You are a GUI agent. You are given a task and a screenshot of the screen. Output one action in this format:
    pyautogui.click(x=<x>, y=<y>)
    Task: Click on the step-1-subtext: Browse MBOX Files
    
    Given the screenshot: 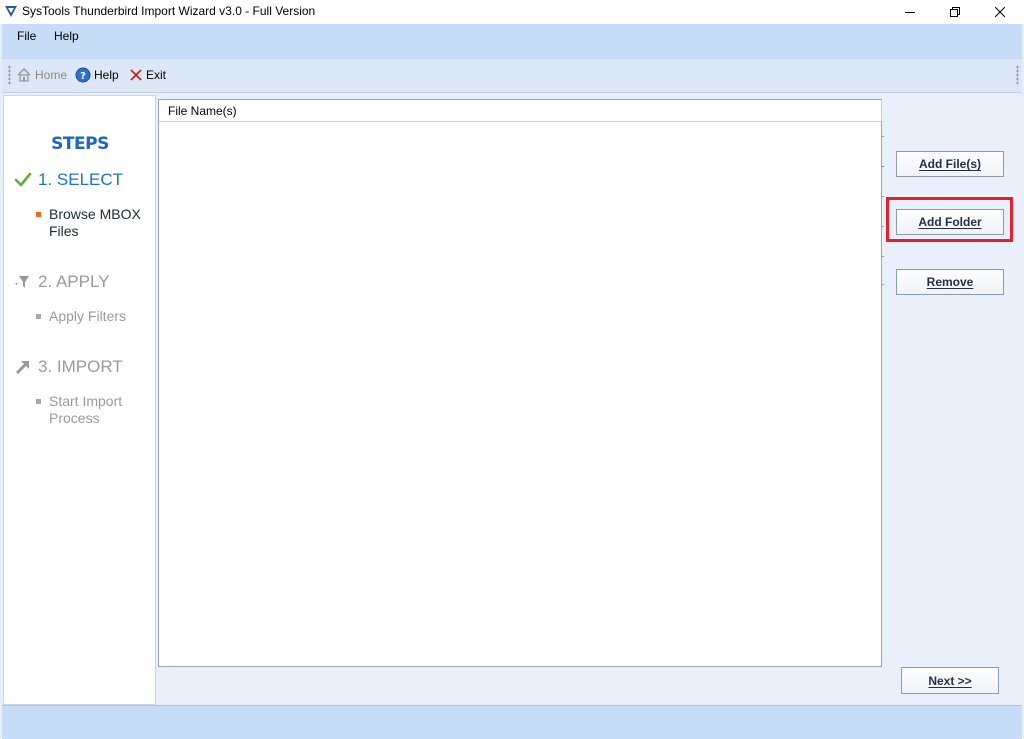 What is the action you would take?
    pyautogui.click(x=95, y=222)
    